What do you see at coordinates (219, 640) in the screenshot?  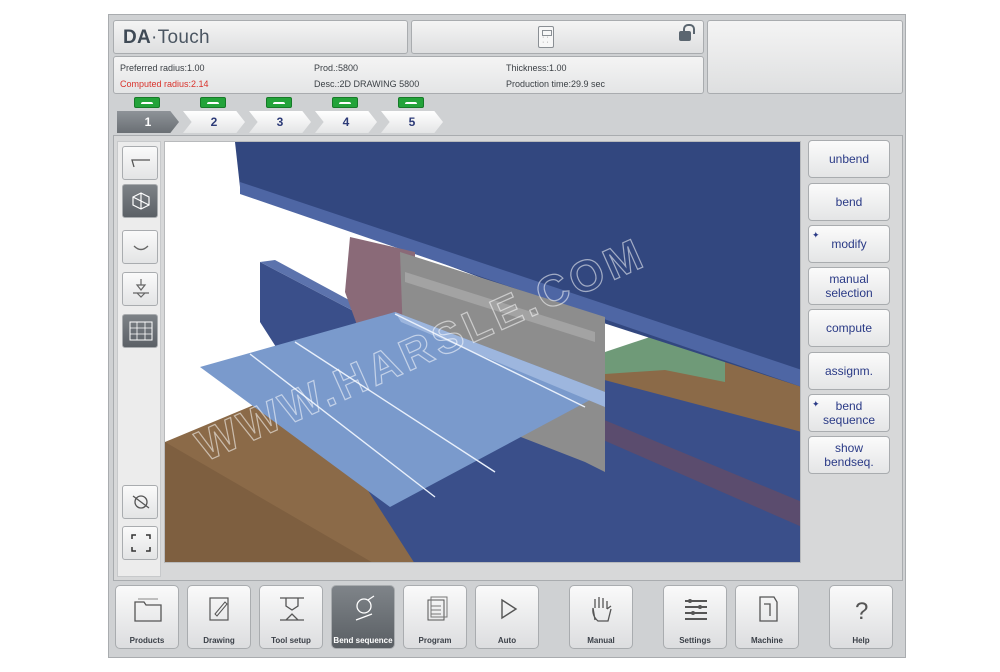 I see `nav-drawing-label: Drawing` at bounding box center [219, 640].